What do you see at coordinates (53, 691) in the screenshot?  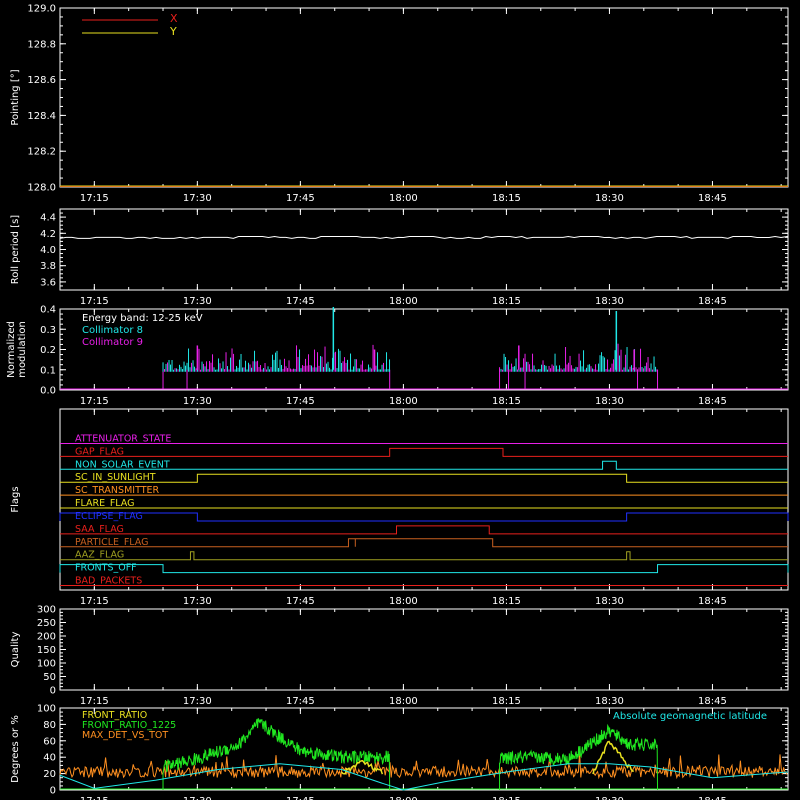 I see `y-tick-label: 0` at bounding box center [53, 691].